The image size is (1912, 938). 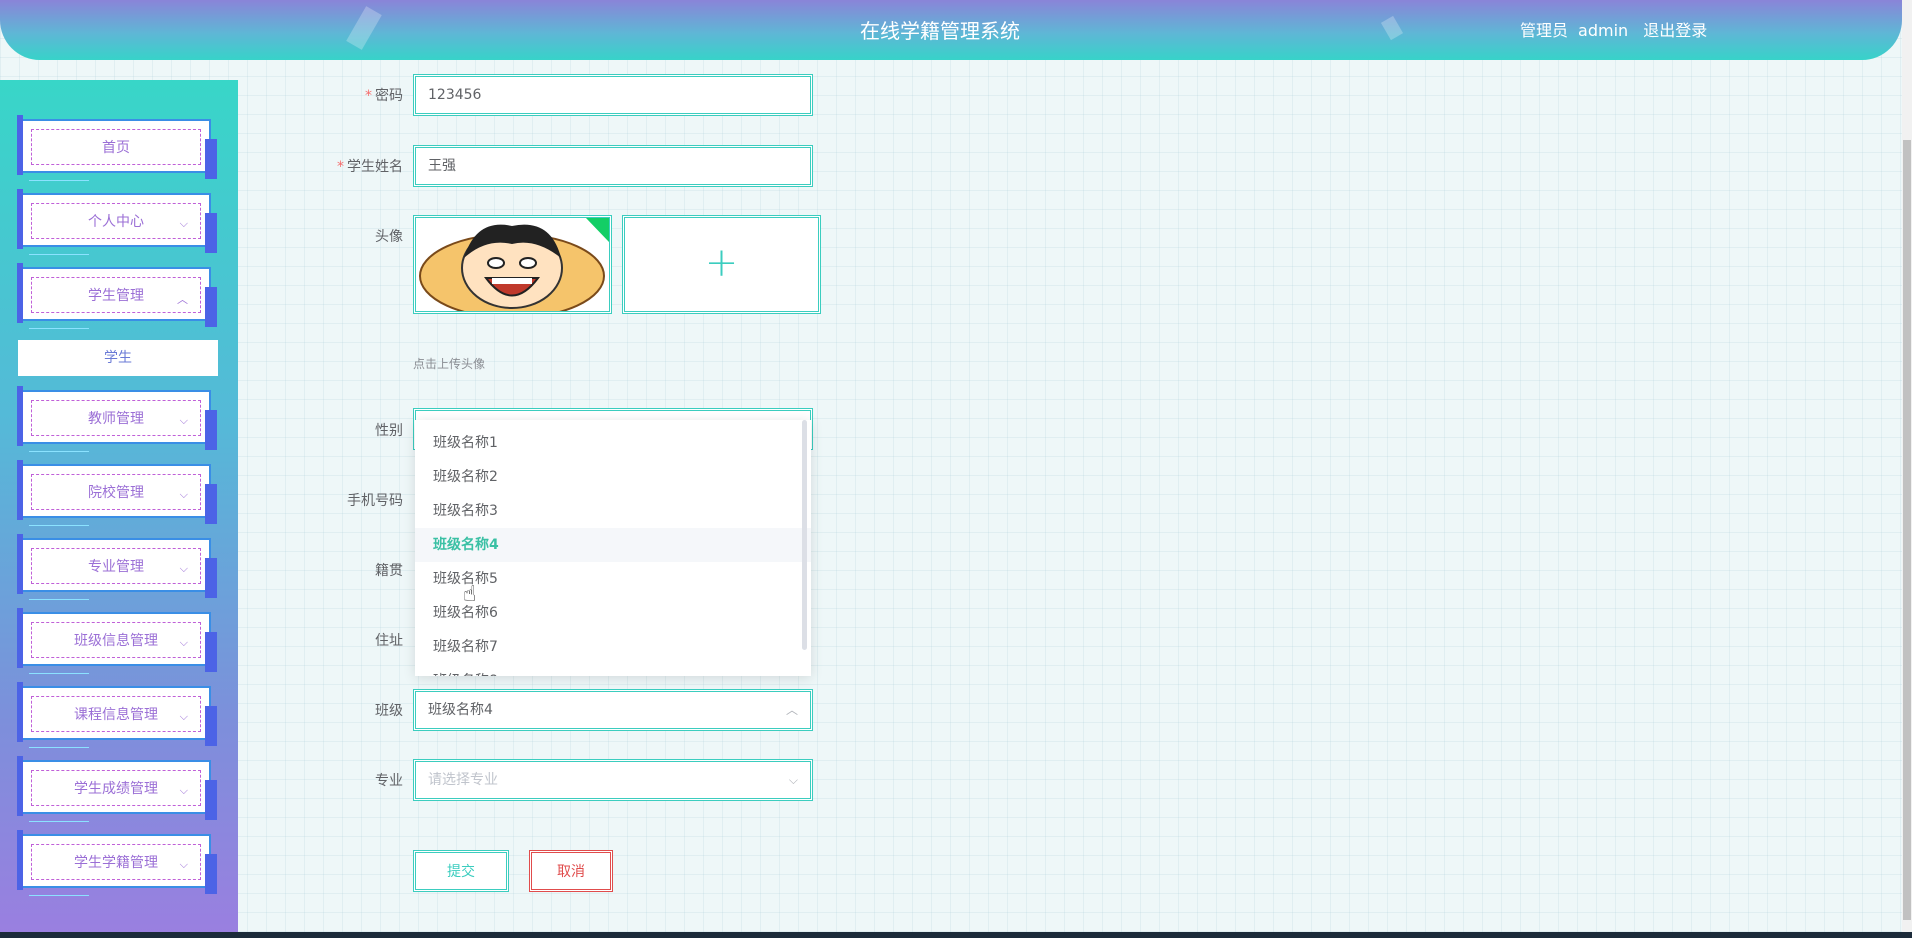 What do you see at coordinates (613, 477) in the screenshot?
I see `dropdown-option: 班级名称2` at bounding box center [613, 477].